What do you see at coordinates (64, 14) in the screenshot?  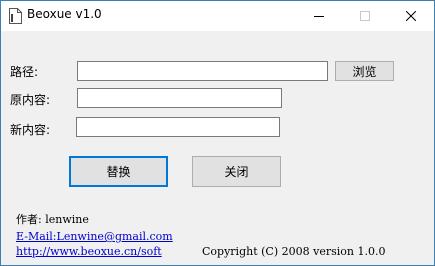 I see `window-title: Beoxue v1.0` at bounding box center [64, 14].